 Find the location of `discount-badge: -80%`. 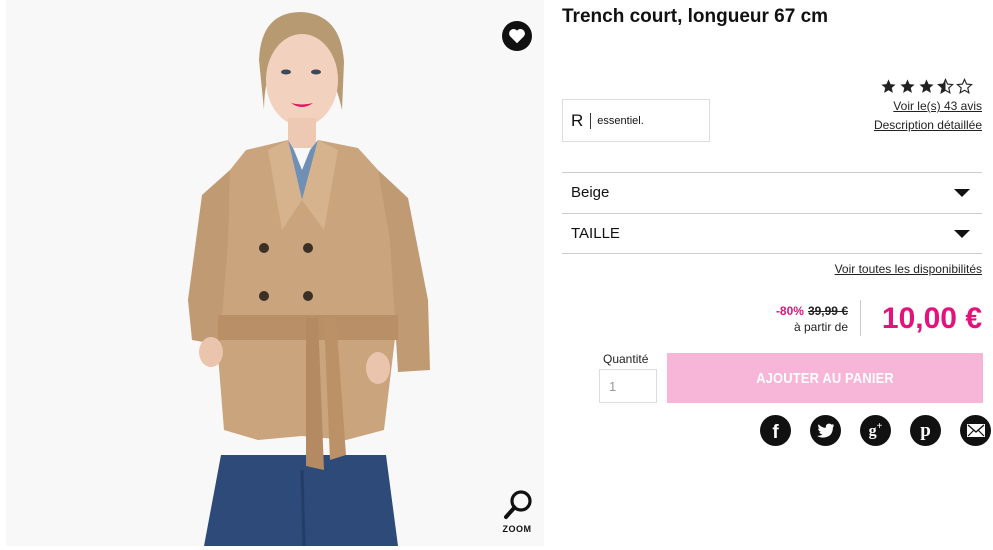

discount-badge: -80% is located at coordinates (789, 311).